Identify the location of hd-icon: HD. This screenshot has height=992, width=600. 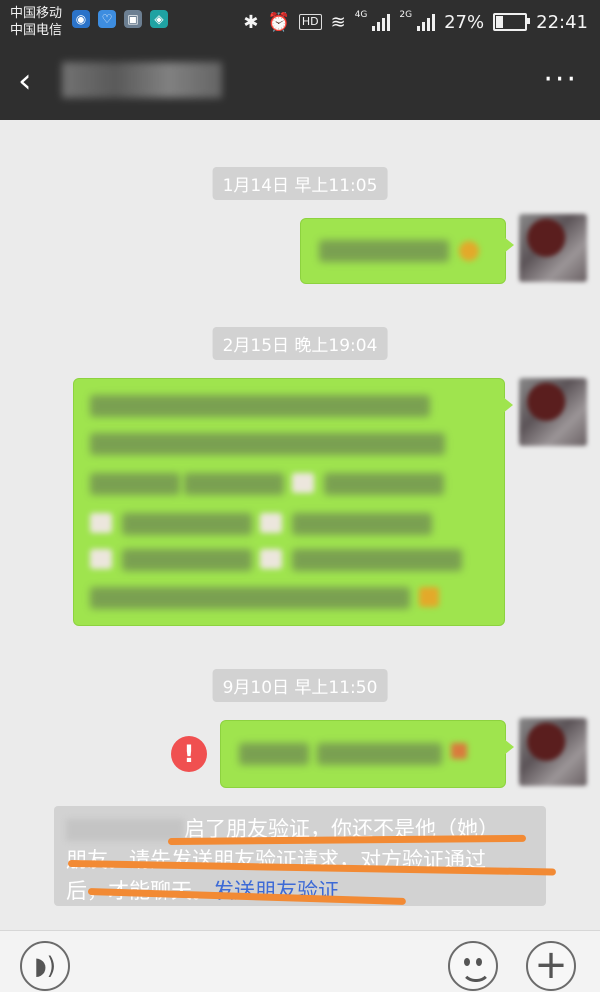
(310, 22).